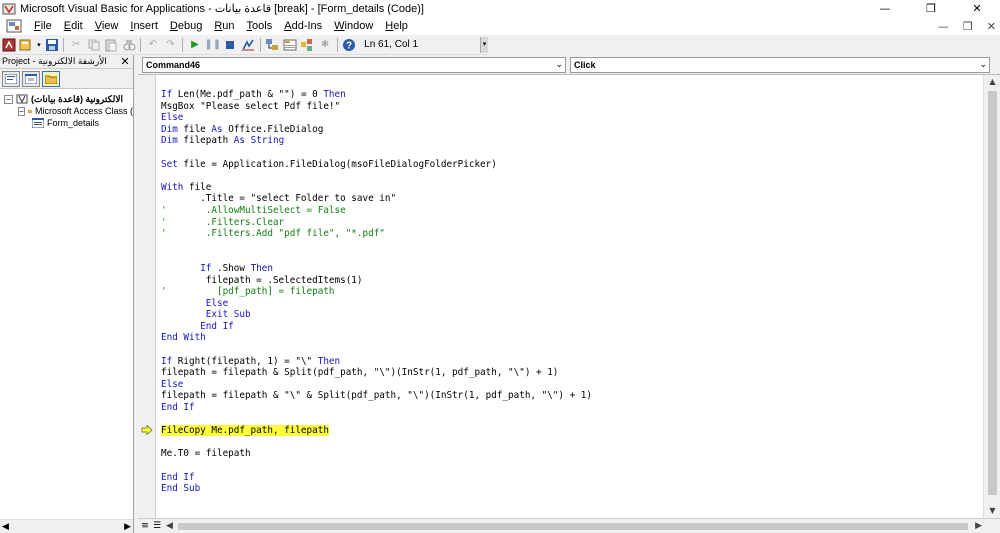 This screenshot has width=1000, height=533. I want to click on tree-item-label: الالكترونية (قاعدة بيانات), so click(77, 98).